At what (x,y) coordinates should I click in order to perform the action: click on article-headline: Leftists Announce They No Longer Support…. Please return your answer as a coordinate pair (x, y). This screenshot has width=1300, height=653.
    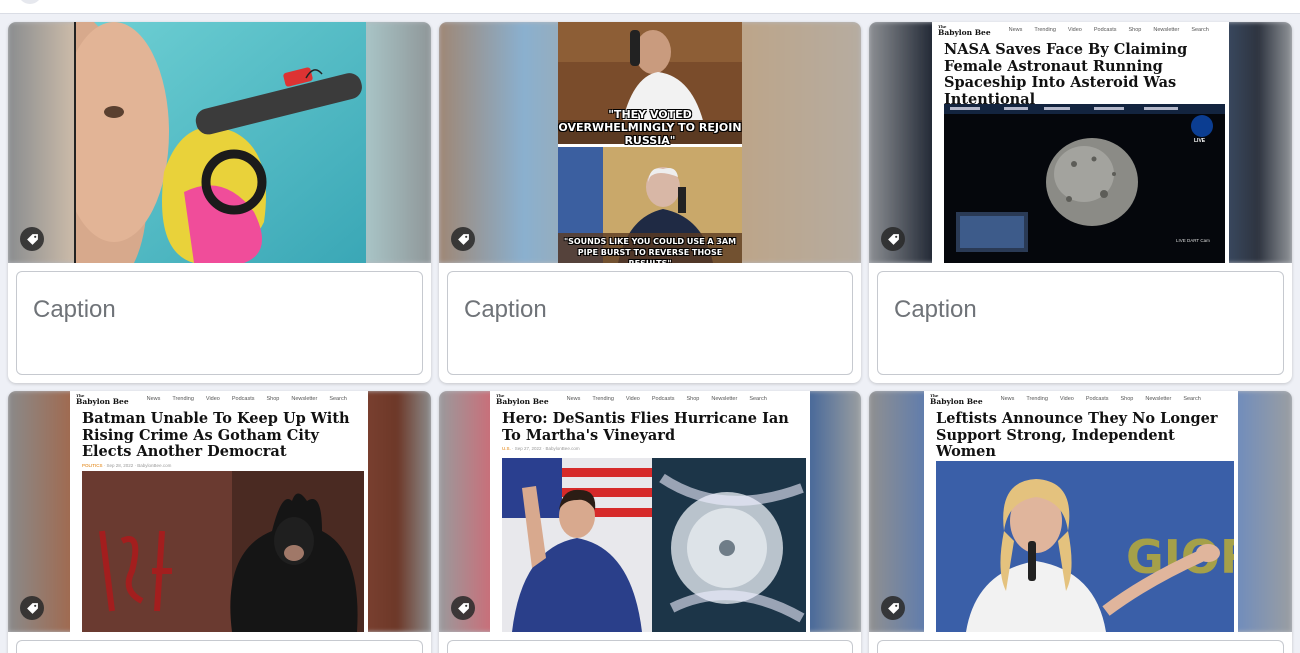
    Looking at the image, I should click on (1077, 435).